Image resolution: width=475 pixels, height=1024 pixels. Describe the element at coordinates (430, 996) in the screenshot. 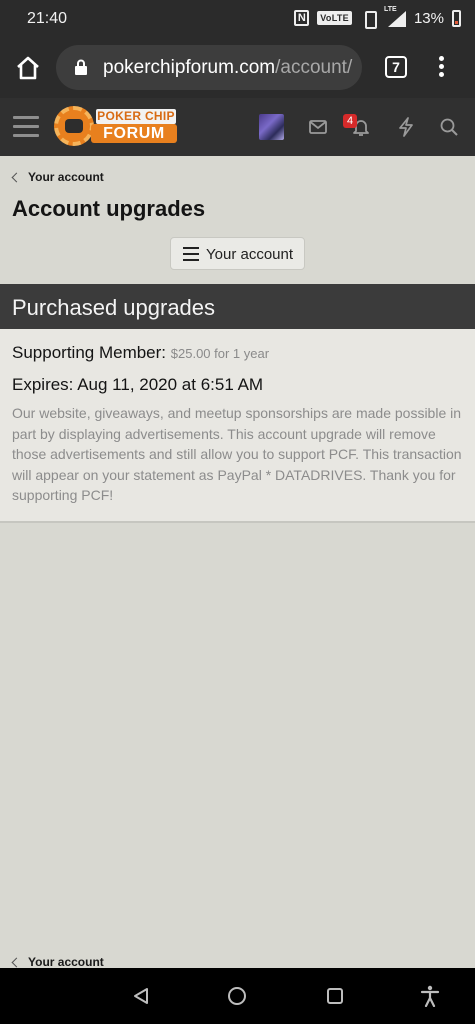

I see `accessibility-icon` at that location.